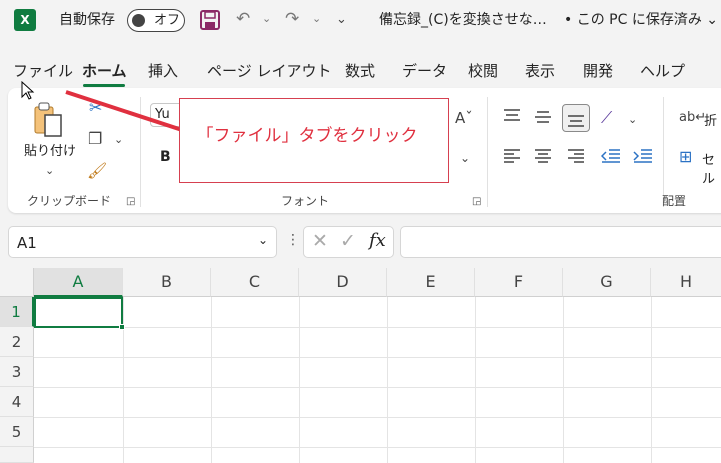  Describe the element at coordinates (142, 242) in the screenshot. I see `name-box: A1 ⌄` at that location.